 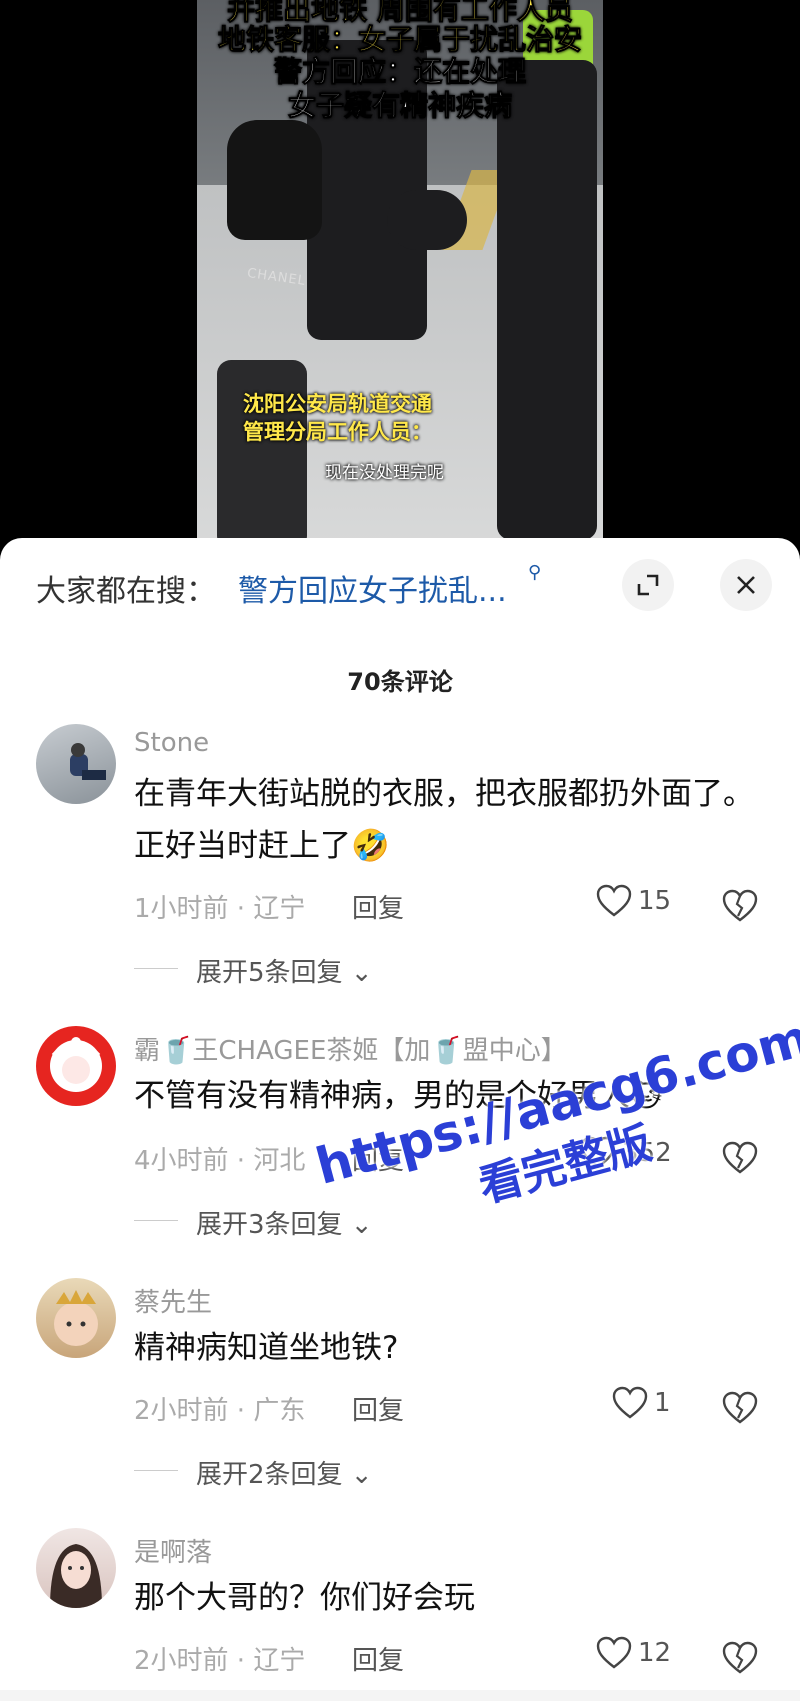 What do you see at coordinates (399, 106) in the screenshot?
I see `video-caption: 女子疑有精神疾病` at bounding box center [399, 106].